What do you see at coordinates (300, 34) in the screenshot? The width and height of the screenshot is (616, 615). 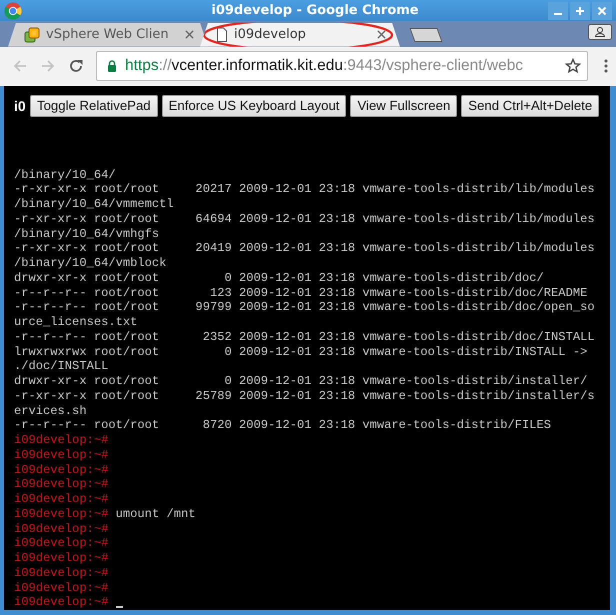 I see `browser-tab: i09develop` at bounding box center [300, 34].